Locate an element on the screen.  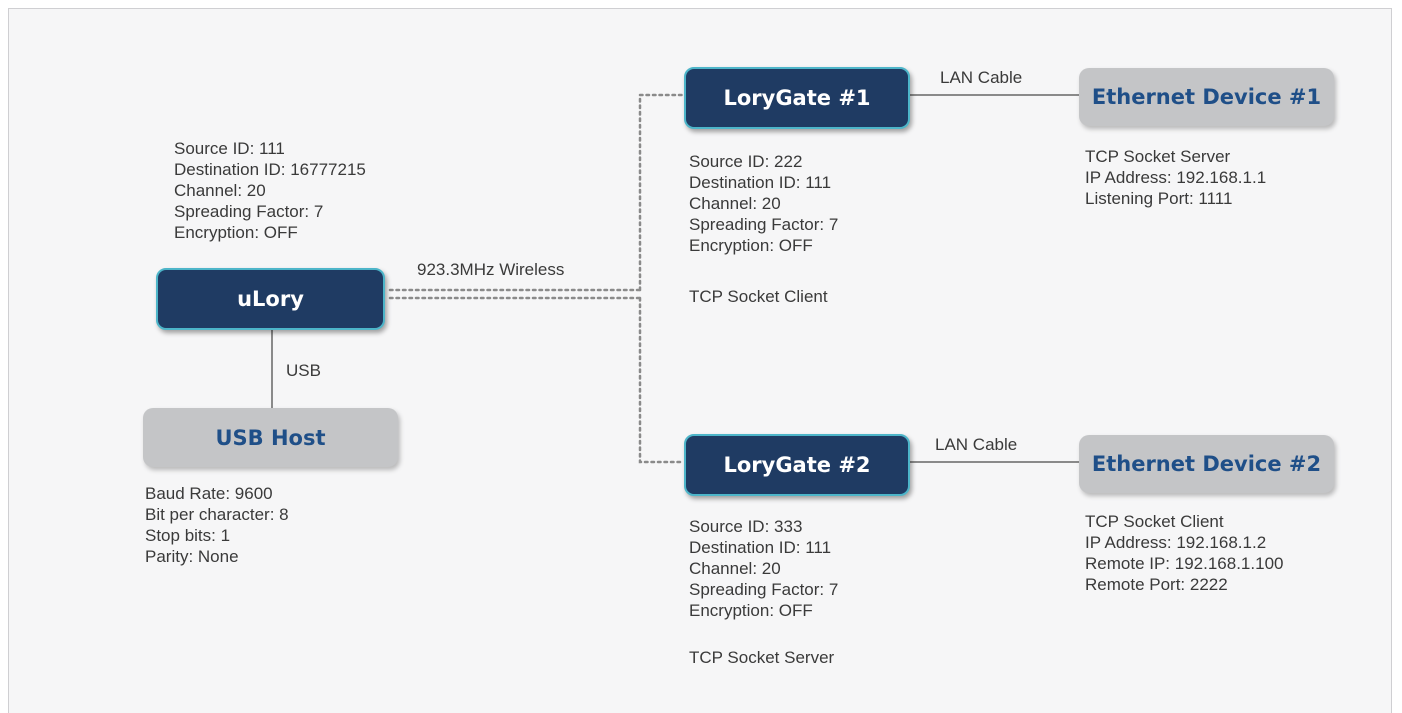
ethernet-device2-node: Ethernet Device #2 is located at coordinates (1206, 464).